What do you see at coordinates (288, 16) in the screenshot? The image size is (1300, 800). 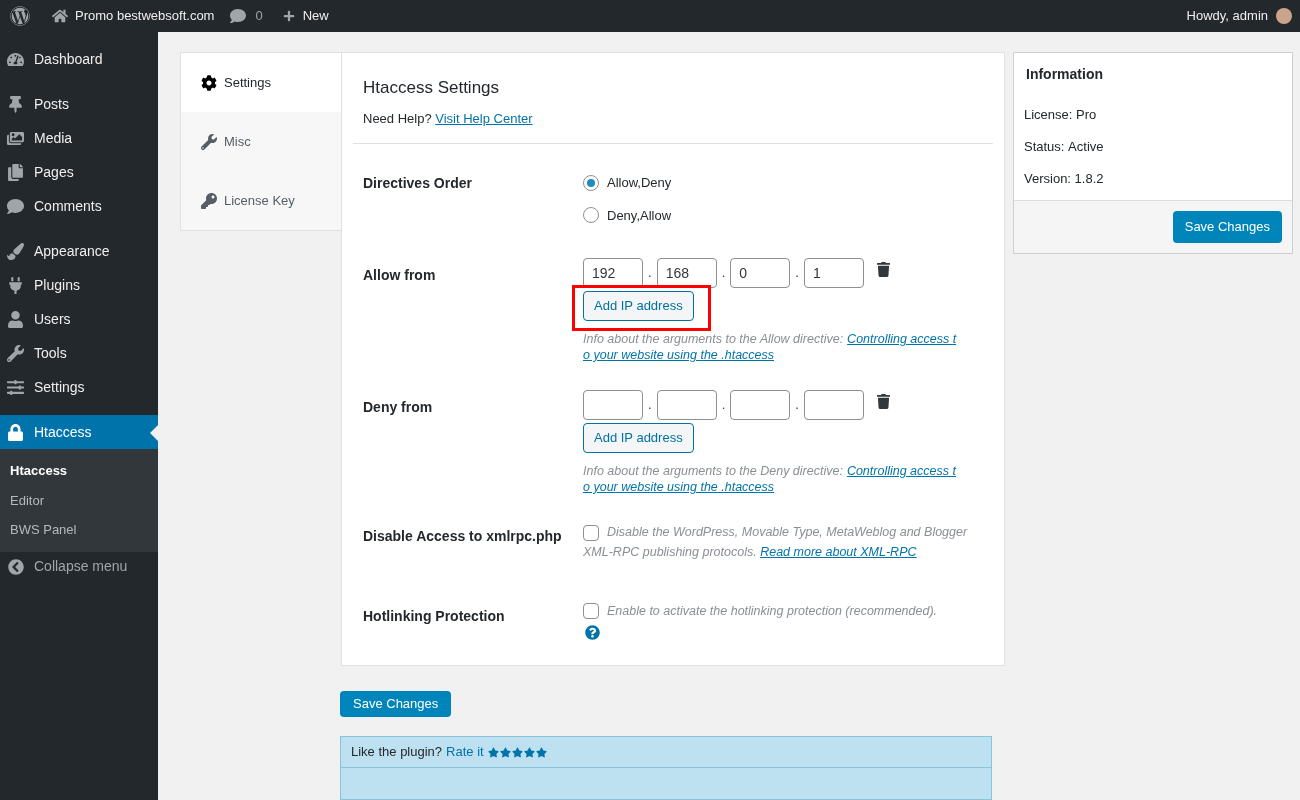 I see `plus-icon` at bounding box center [288, 16].